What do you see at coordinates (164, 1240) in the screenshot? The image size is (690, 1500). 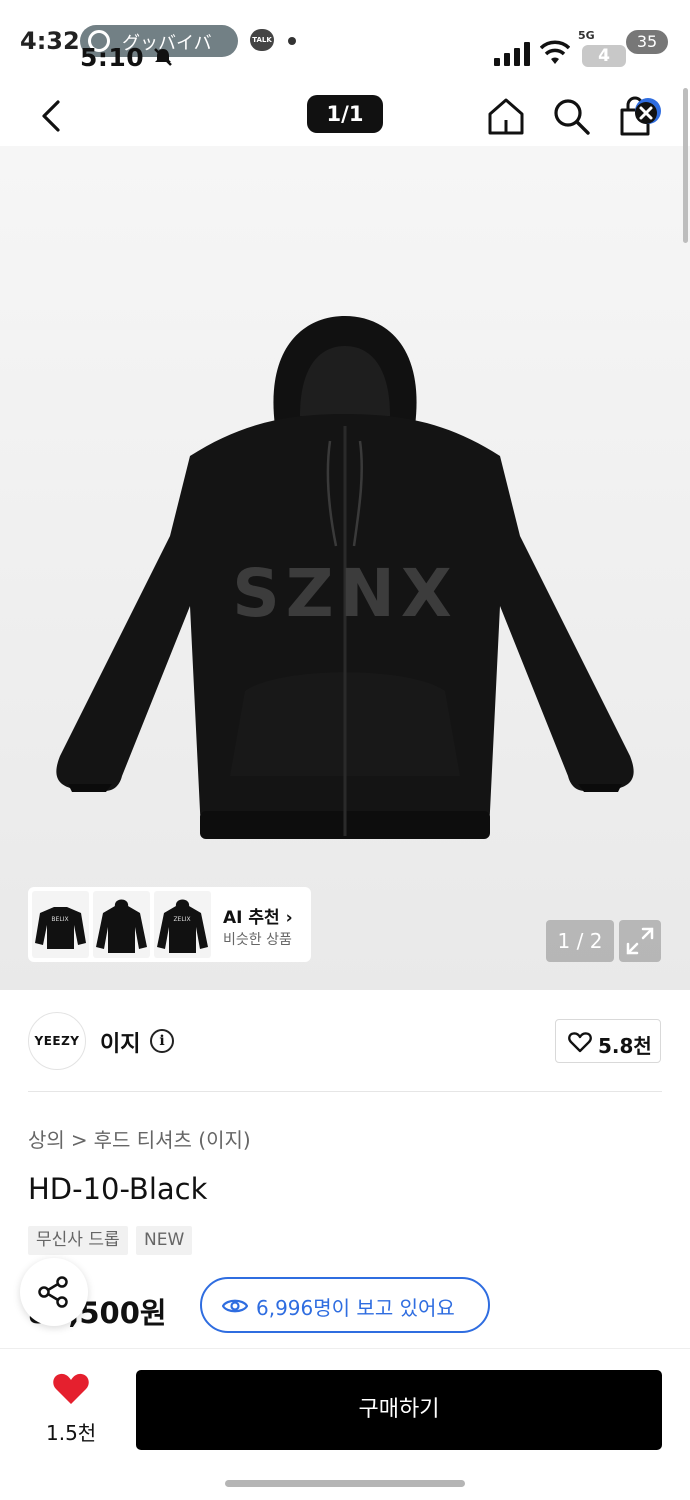 I see `tag-new: NEW` at bounding box center [164, 1240].